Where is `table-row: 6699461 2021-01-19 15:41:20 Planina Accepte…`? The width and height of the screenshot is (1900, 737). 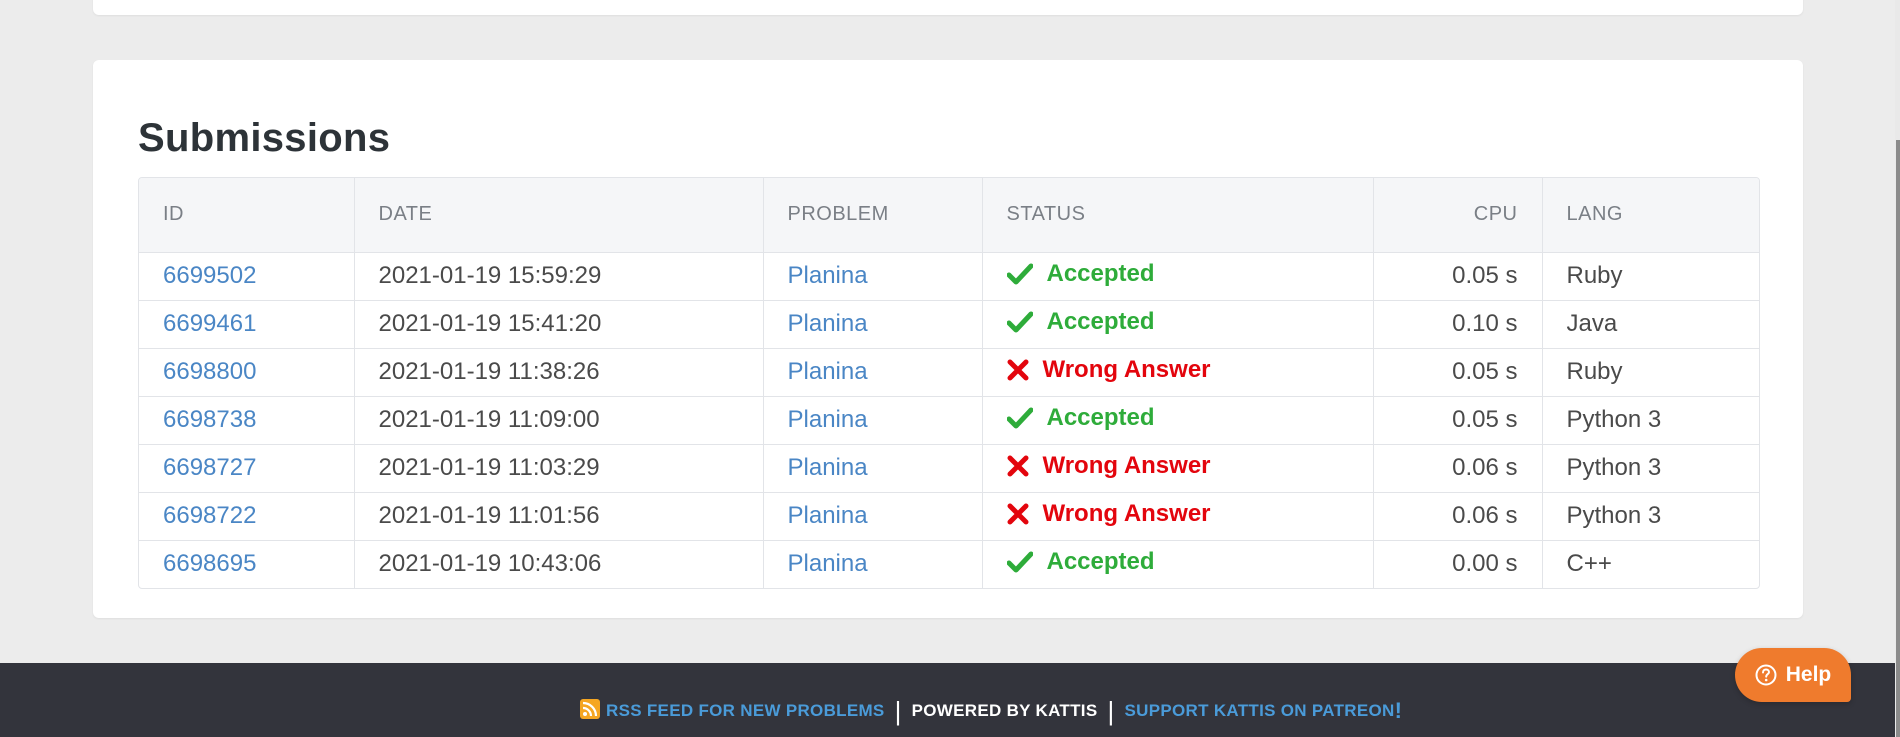
table-row: 6699461 2021-01-19 15:41:20 Planina Accepte… is located at coordinates (949, 324).